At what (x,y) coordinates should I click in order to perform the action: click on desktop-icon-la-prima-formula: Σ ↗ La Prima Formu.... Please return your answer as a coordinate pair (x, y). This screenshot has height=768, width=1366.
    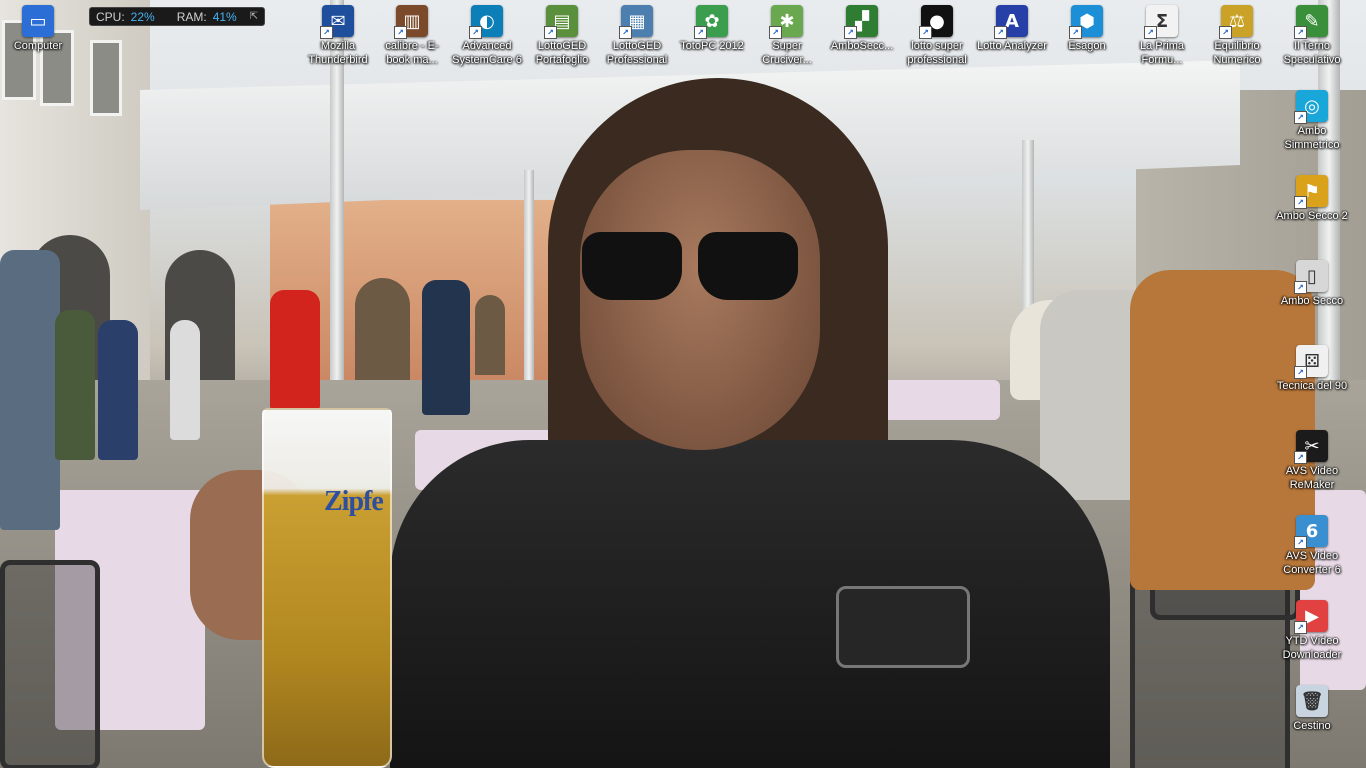
    Looking at the image, I should click on (1162, 36).